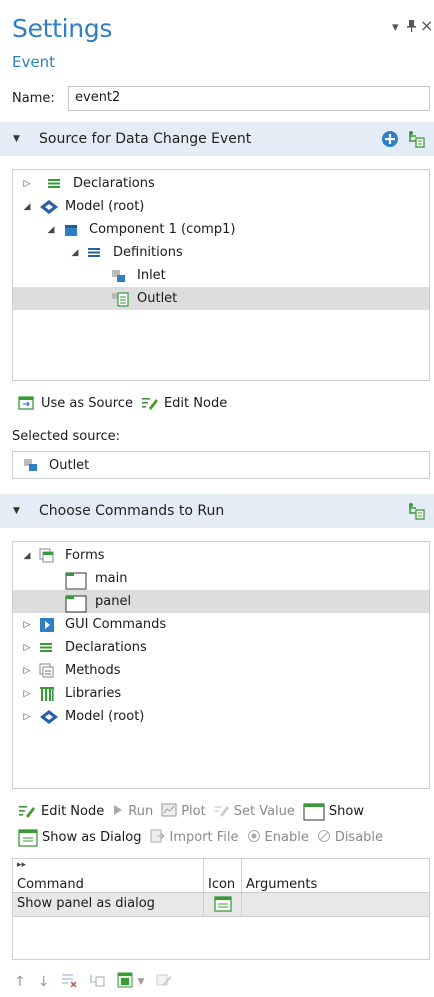 This screenshot has width=434, height=997. I want to click on tree-item-model-root: ▷ Model (root), so click(221, 716).